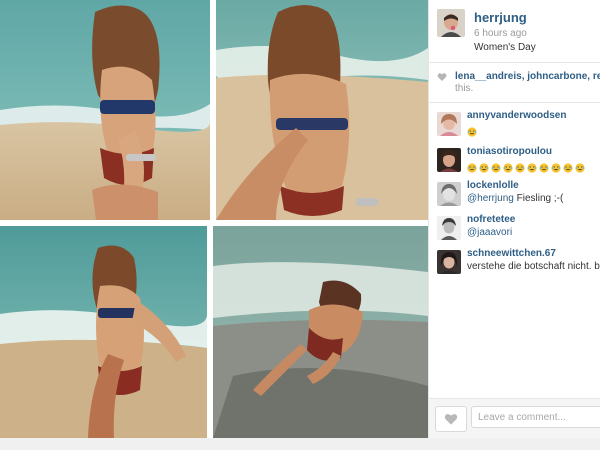  Describe the element at coordinates (518, 127) in the screenshot. I see `comment-item: annyvanderwoodsen` at that location.